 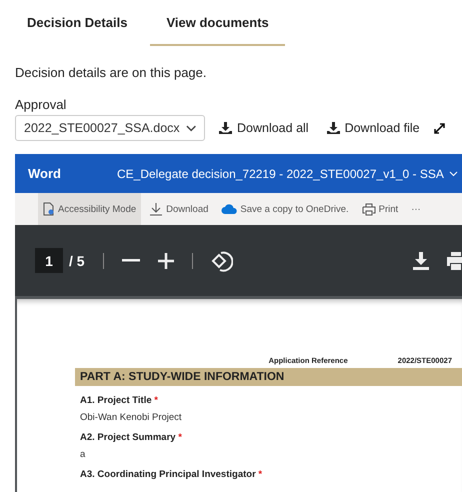 What do you see at coordinates (166, 260) in the screenshot?
I see `zoom-in-icon` at bounding box center [166, 260].